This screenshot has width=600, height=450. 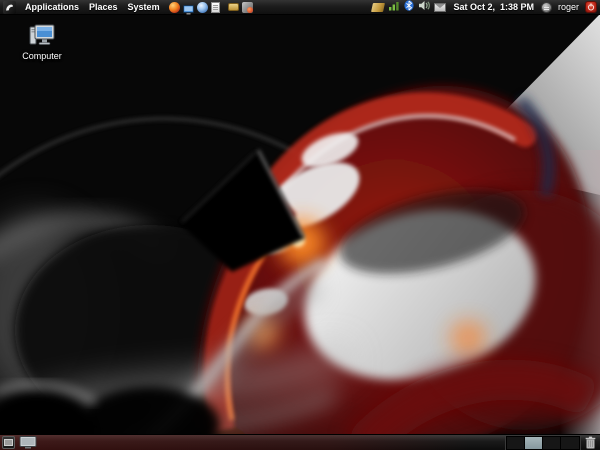 I want to click on wifi-glyph, so click(x=394, y=6).